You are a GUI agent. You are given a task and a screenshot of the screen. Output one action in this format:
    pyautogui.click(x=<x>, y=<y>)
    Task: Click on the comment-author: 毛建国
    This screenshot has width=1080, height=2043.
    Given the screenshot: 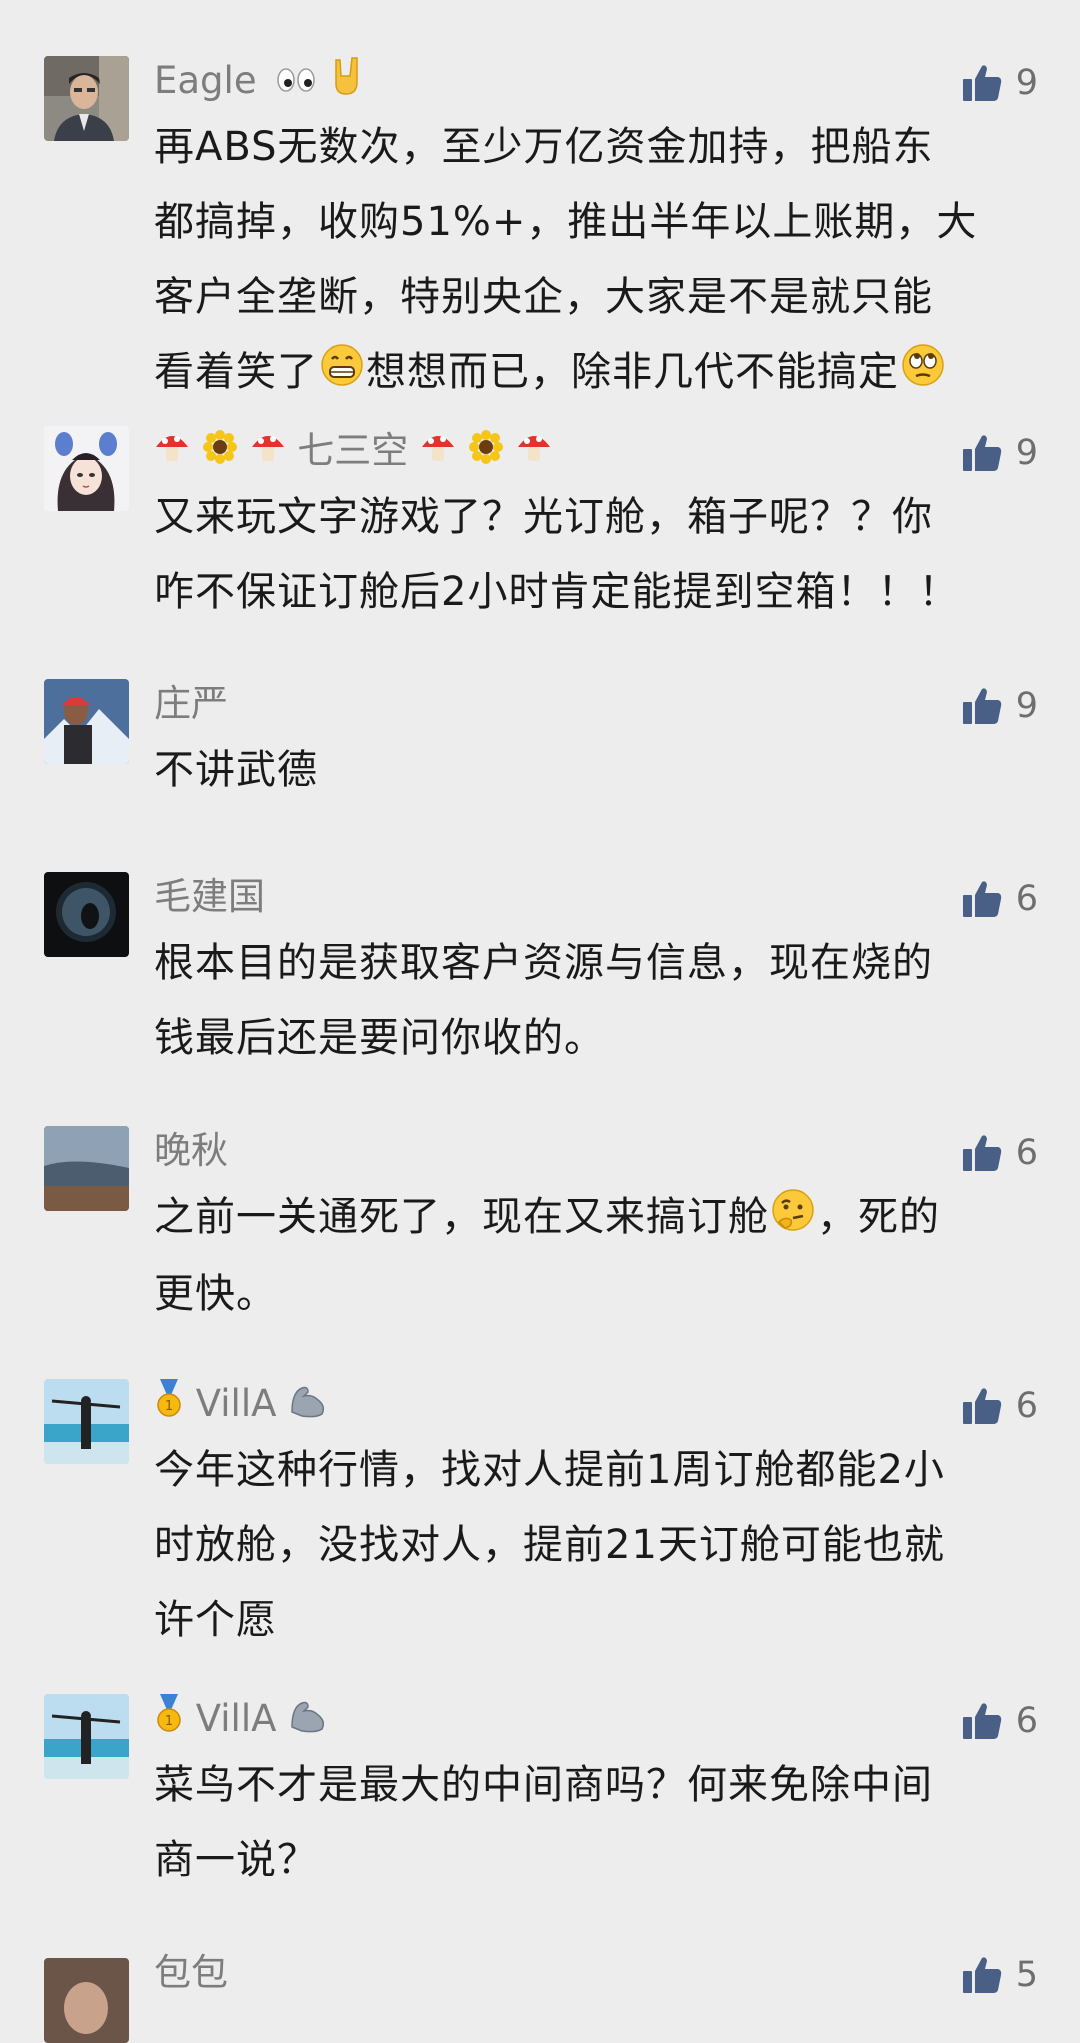 What is the action you would take?
    pyautogui.click(x=209, y=897)
    